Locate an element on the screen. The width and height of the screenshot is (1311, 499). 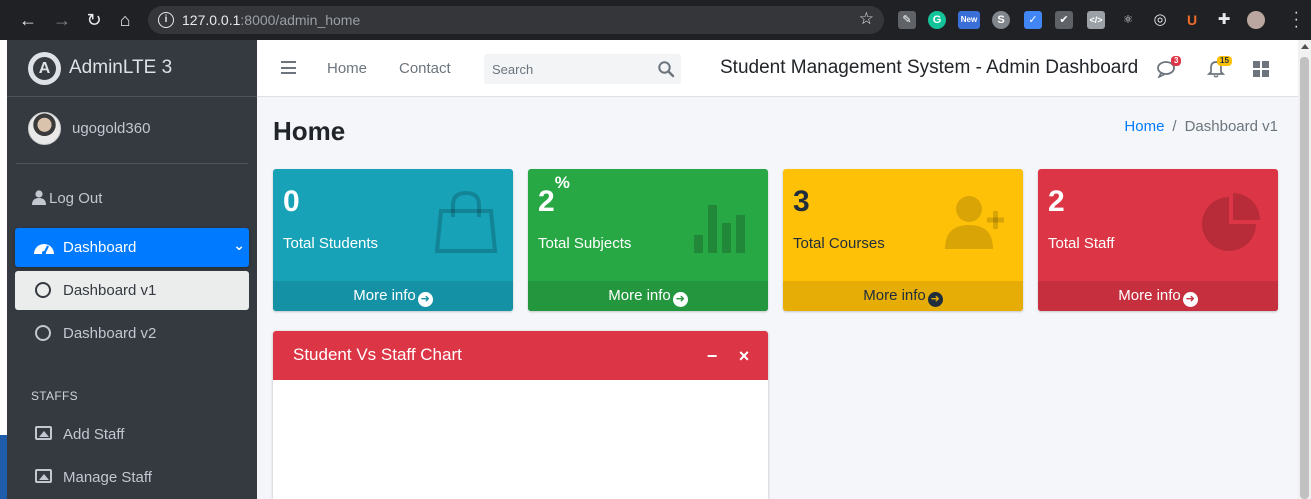
box-label: Total Subjects is located at coordinates (585, 243).